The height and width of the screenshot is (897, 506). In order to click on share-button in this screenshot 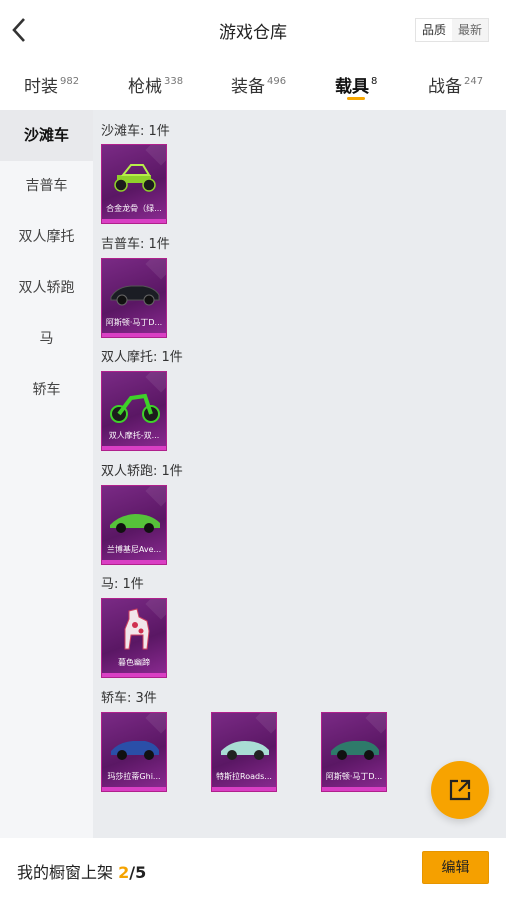, I will do `click(460, 790)`.